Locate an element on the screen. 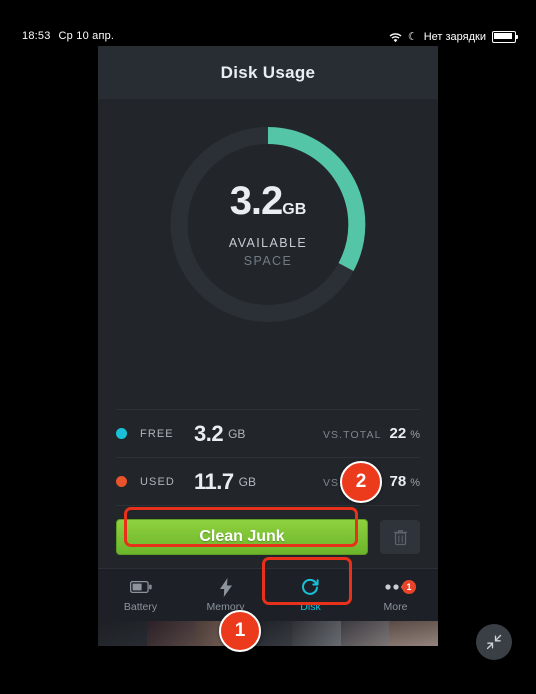  donut-center-labels: 3.2GB AVAILABLE SPACE is located at coordinates (268, 224).